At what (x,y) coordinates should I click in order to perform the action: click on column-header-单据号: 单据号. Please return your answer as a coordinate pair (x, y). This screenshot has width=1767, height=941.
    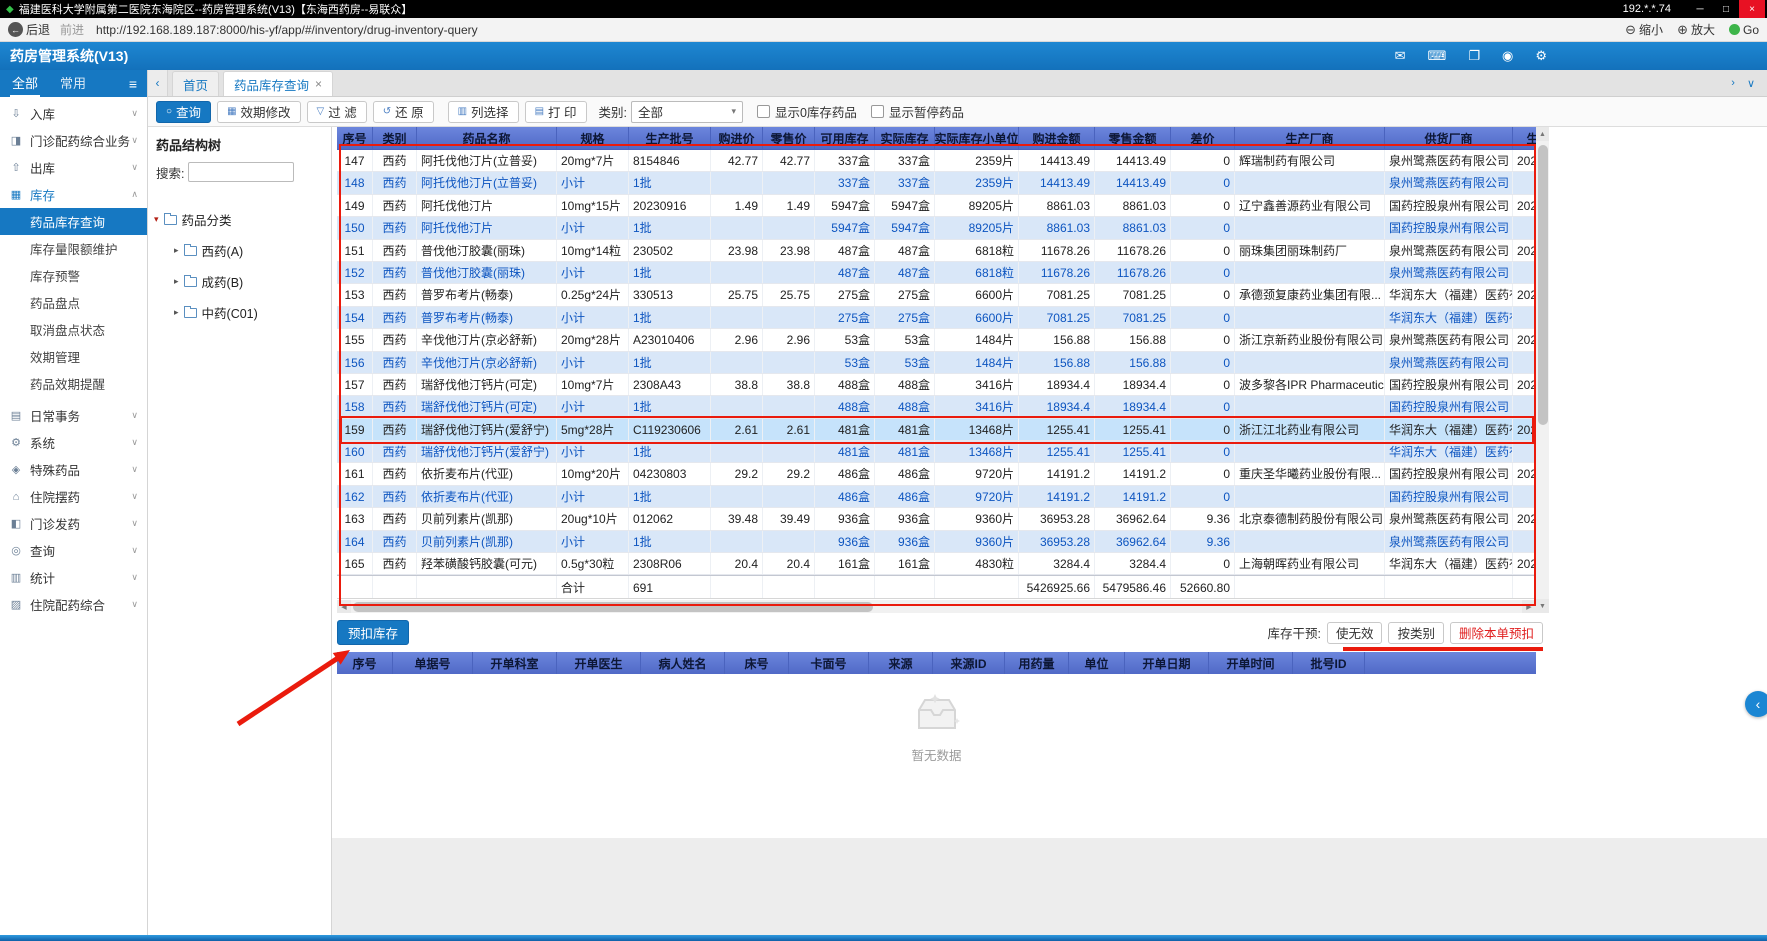
    Looking at the image, I should click on (433, 663).